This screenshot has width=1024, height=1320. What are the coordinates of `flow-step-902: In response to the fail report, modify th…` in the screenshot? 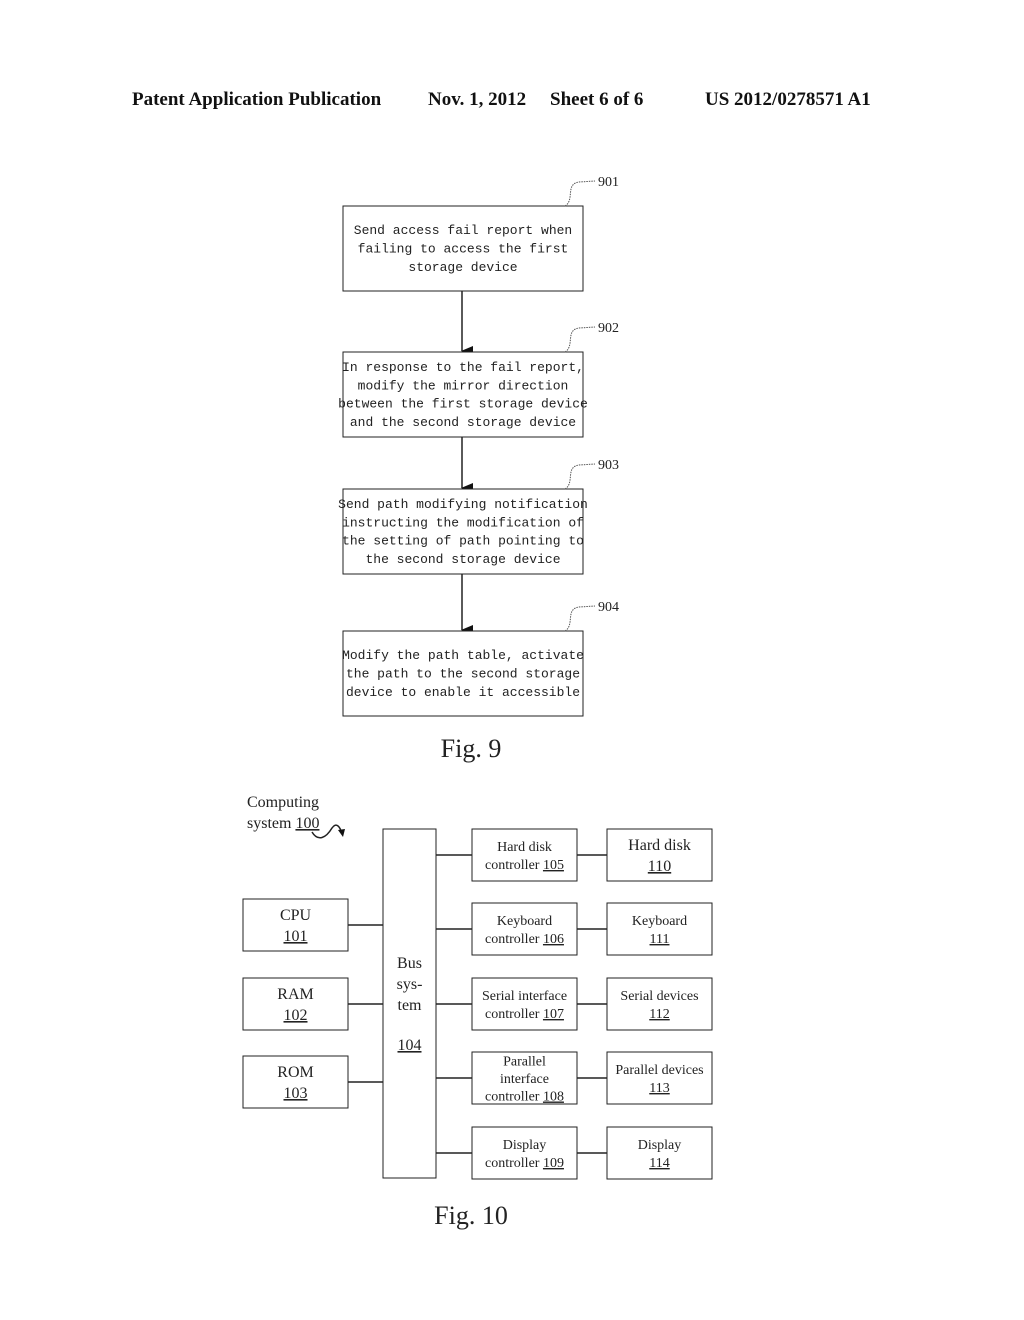 It's located at (478, 379).